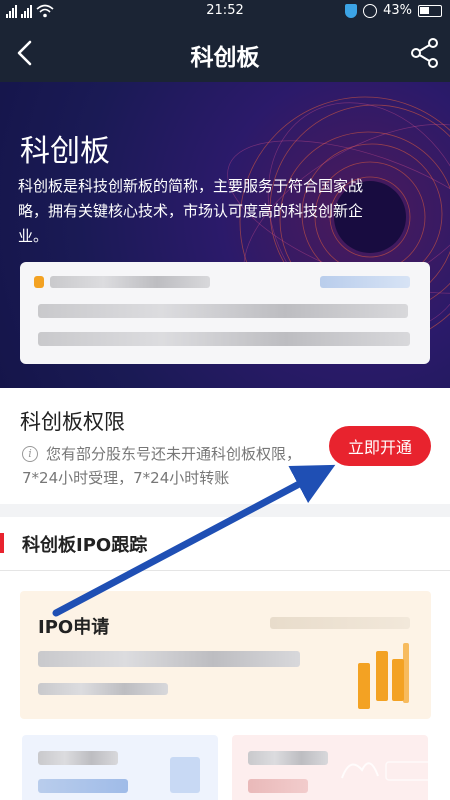  I want to click on status-bar: 21:52 43%, so click(225, 12).